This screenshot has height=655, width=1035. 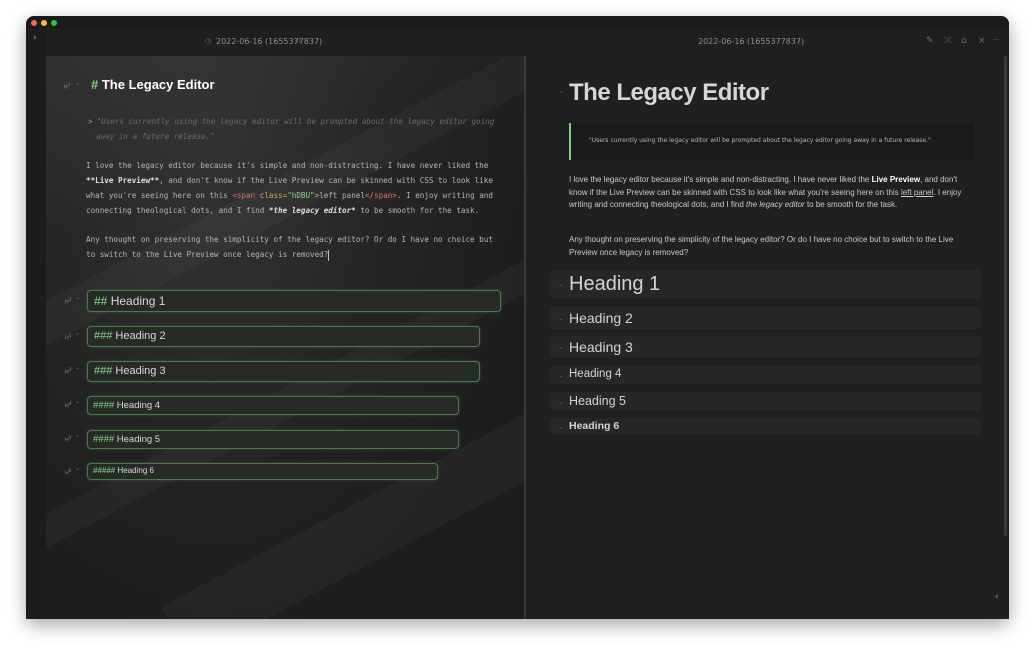 What do you see at coordinates (68, 472) in the screenshot?
I see `heading-marker-icon: H6` at bounding box center [68, 472].